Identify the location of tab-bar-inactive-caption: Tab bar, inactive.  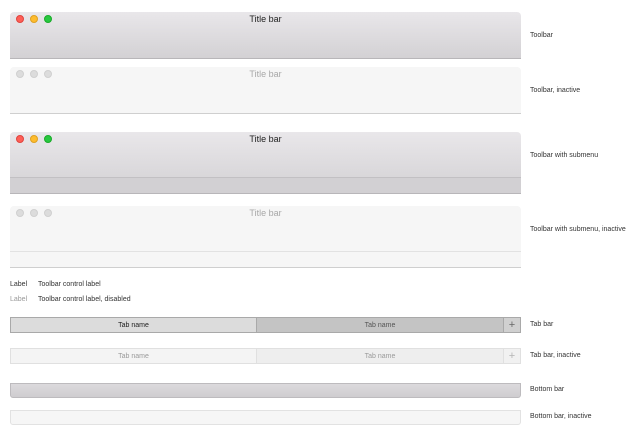
(555, 355).